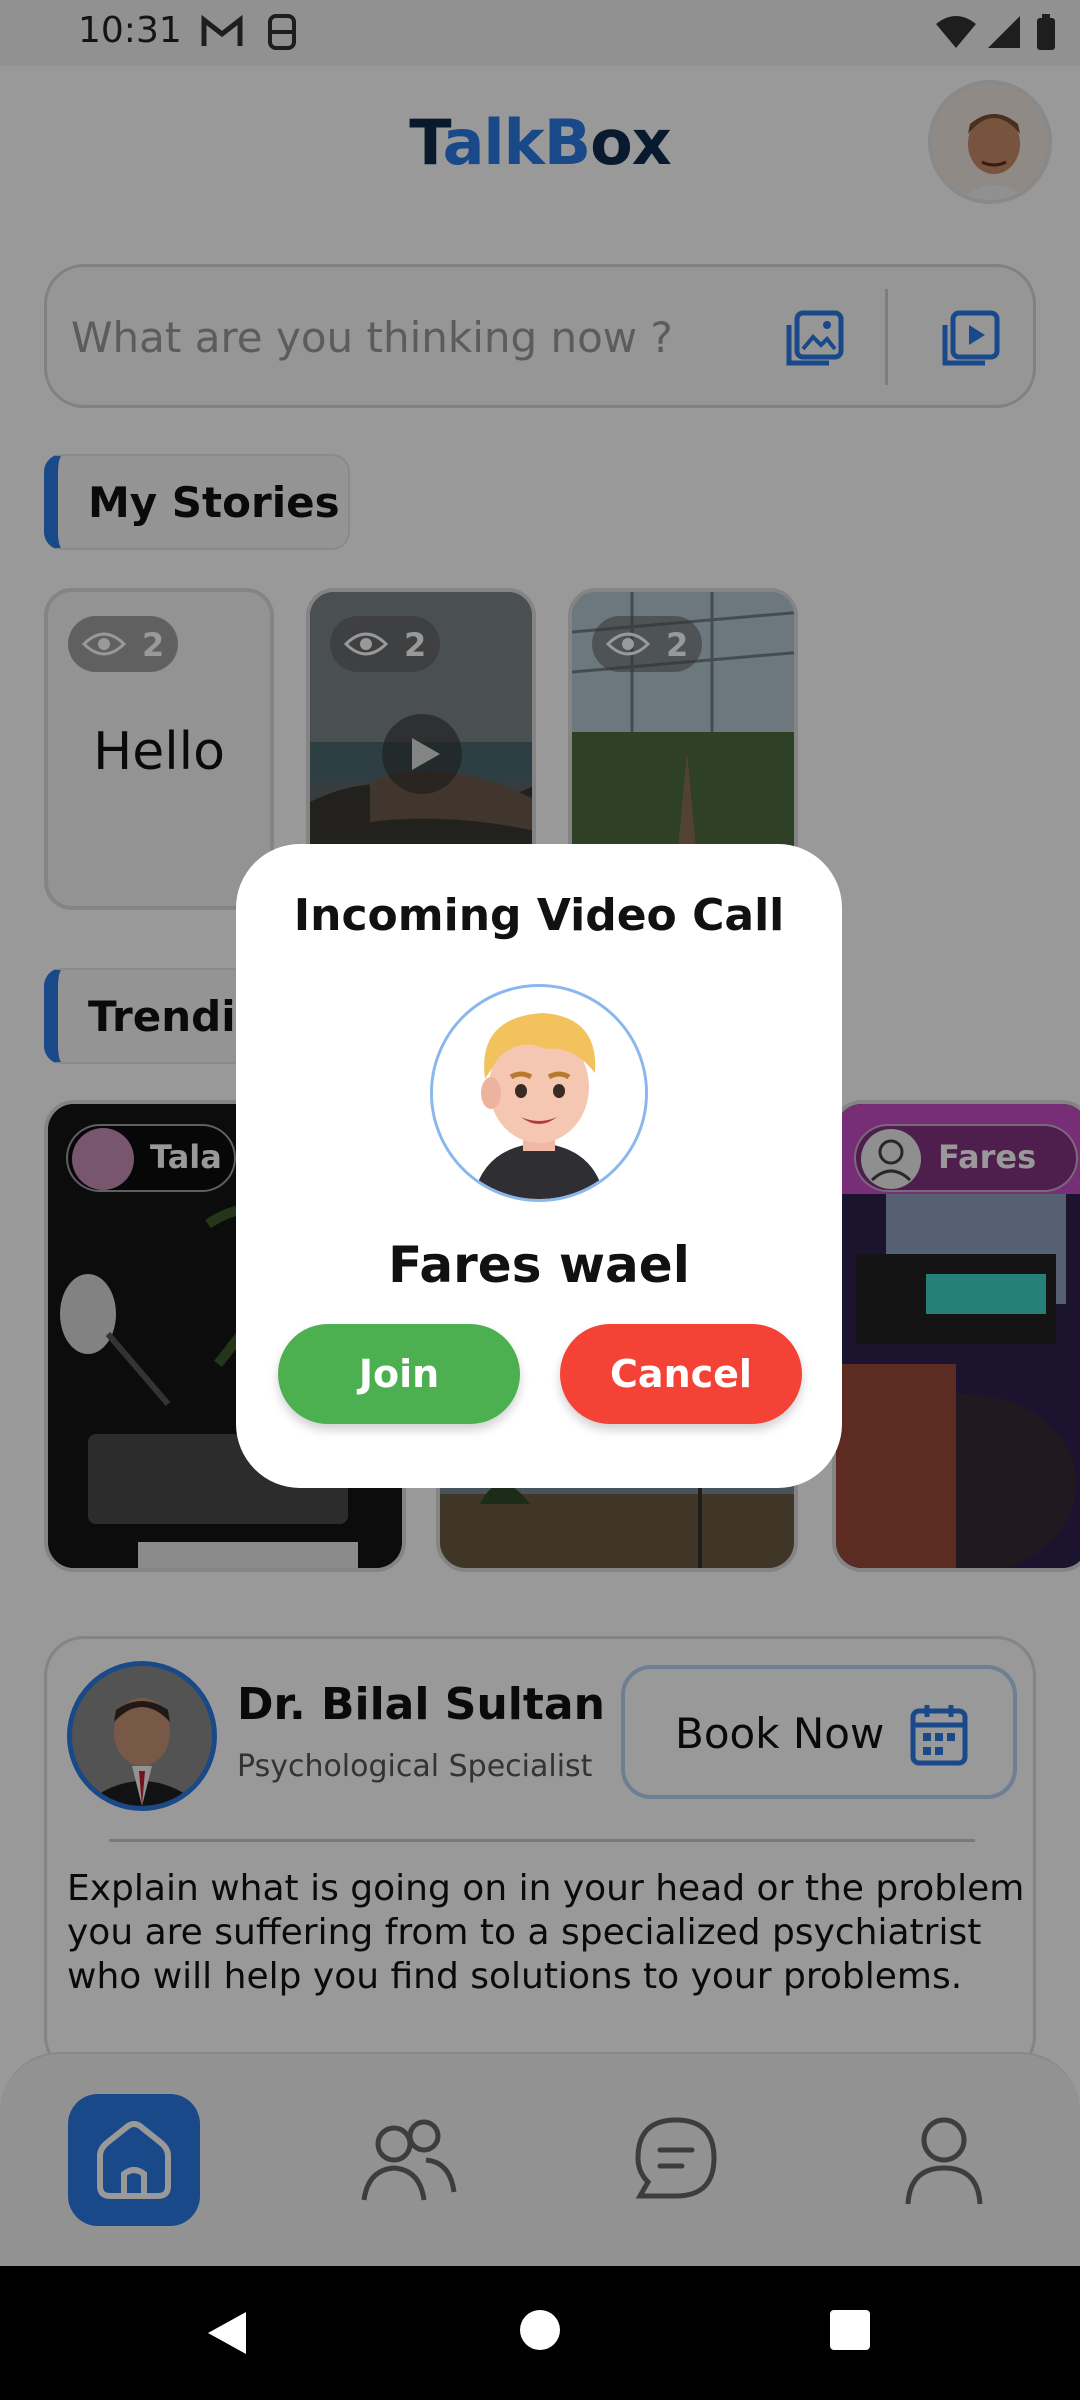  Describe the element at coordinates (399, 1374) in the screenshot. I see `join-button: Join` at that location.